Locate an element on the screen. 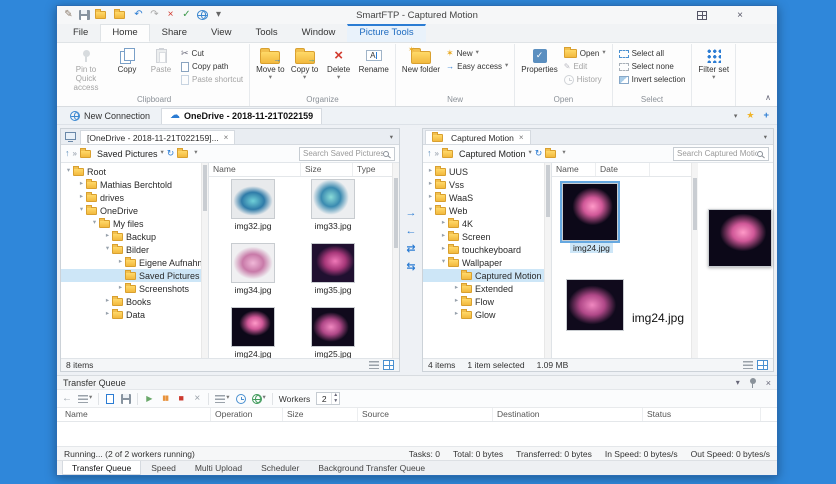  left-tree-item-books: ▸ Books is located at coordinates (134, 301).